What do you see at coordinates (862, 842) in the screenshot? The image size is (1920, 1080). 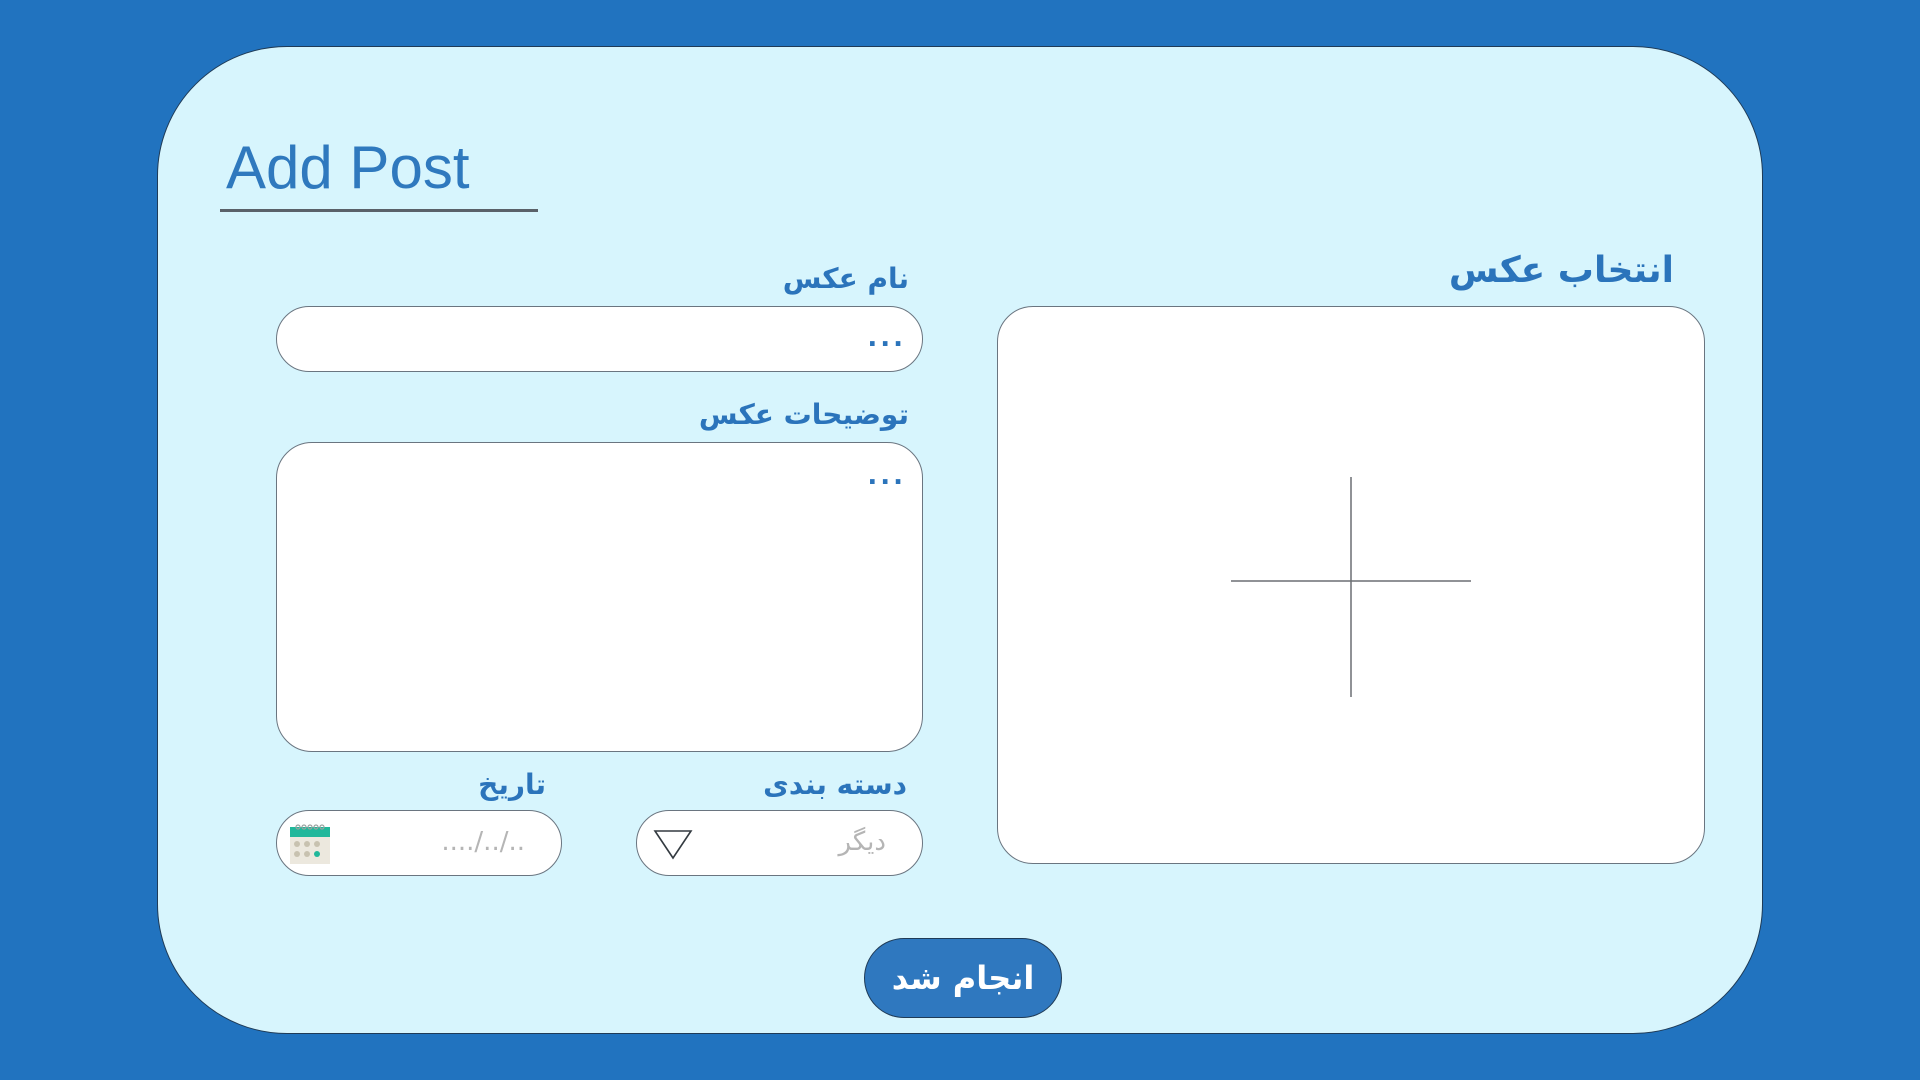 I see `category-selected-value: دیگر` at bounding box center [862, 842].